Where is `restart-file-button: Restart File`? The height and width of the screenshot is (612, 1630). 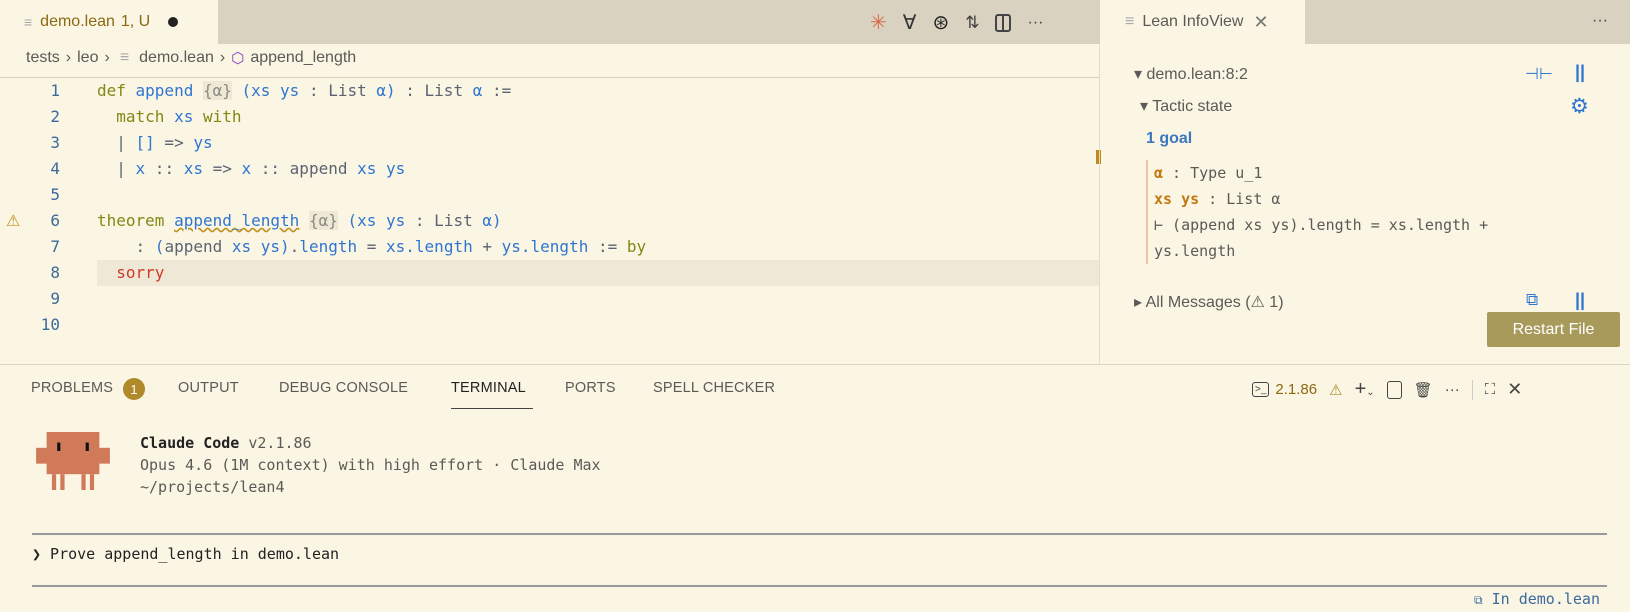 restart-file-button: Restart File is located at coordinates (1553, 329).